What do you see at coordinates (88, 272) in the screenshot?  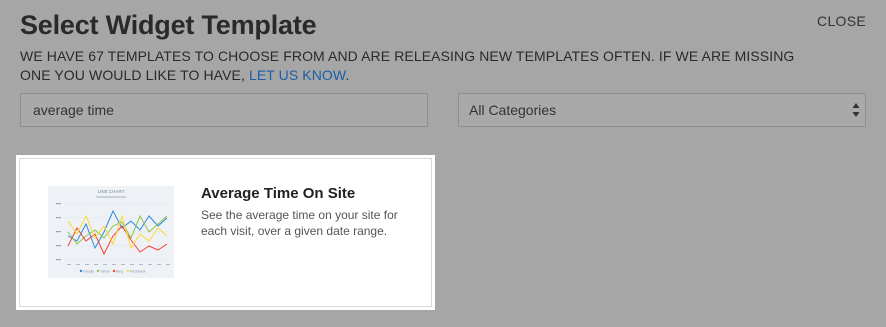 I see `thumbnail-legend-google: Google` at bounding box center [88, 272].